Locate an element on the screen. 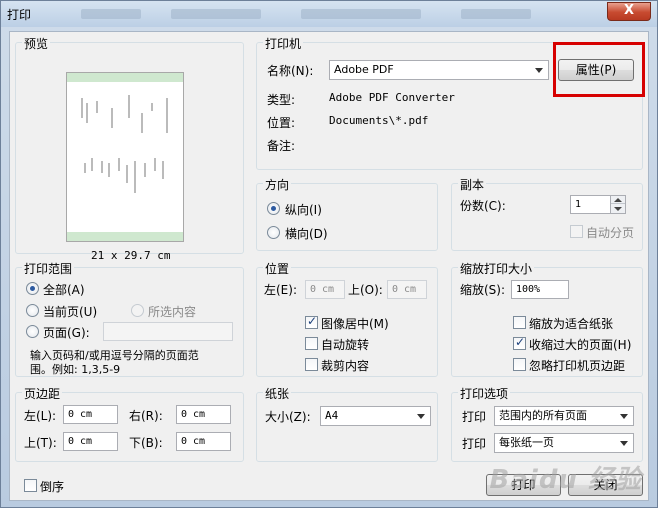  printer-name-value: Adobe PDF is located at coordinates (364, 69).